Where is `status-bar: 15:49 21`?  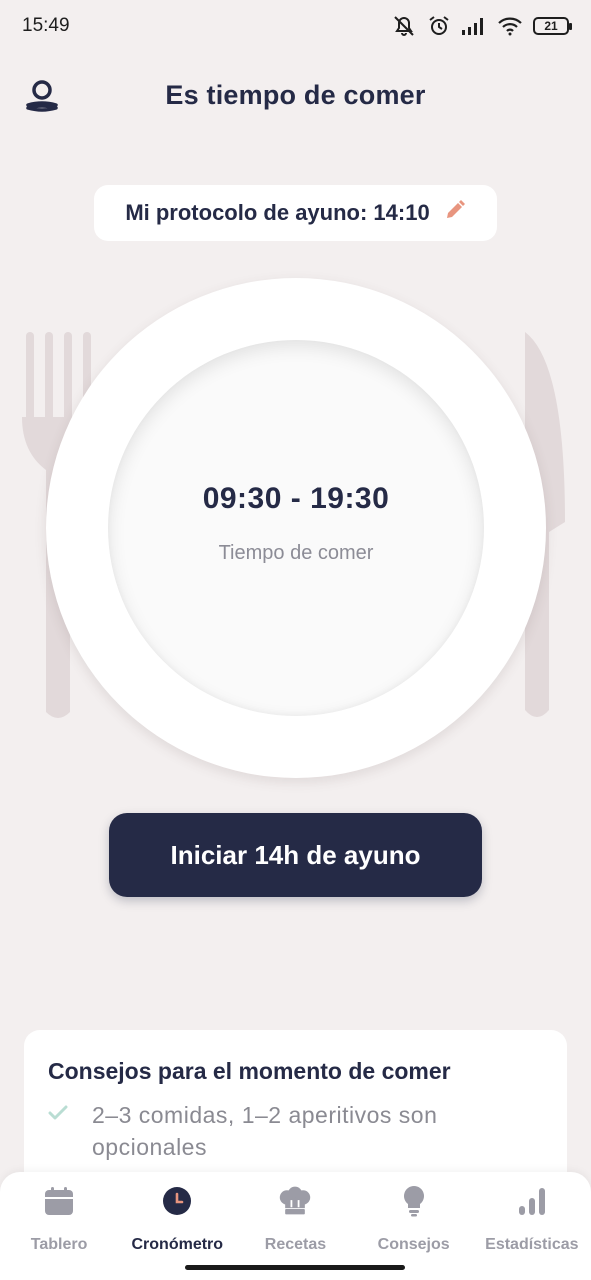
status-bar: 15:49 21 is located at coordinates (295, 26).